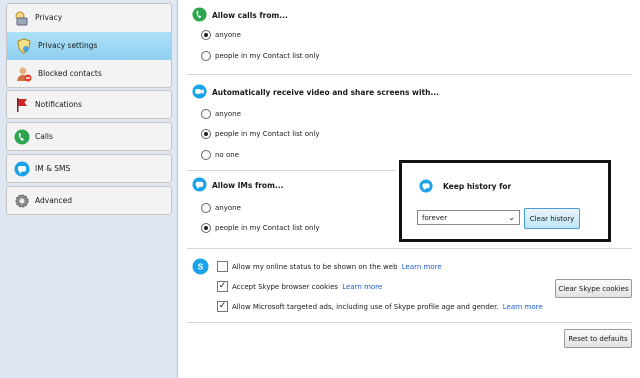 The width and height of the screenshot is (640, 378). Describe the element at coordinates (222, 306) in the screenshot. I see `targeted-ads-checkbox: ✓` at that location.